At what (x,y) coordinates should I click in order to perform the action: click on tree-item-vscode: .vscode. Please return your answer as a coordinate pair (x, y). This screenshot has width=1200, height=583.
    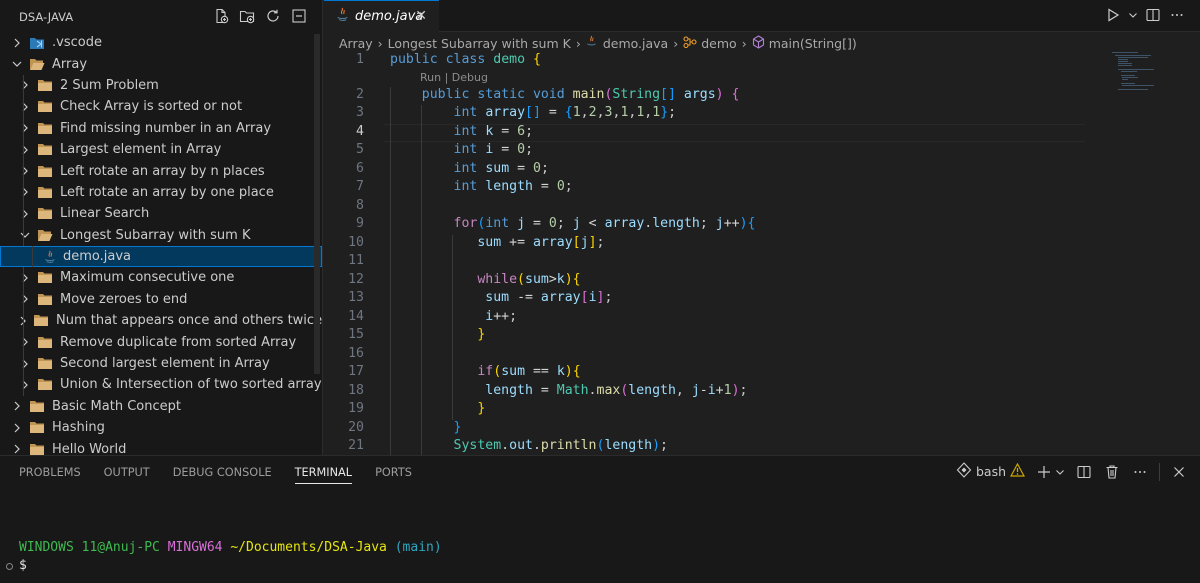
    Looking at the image, I should click on (161, 42).